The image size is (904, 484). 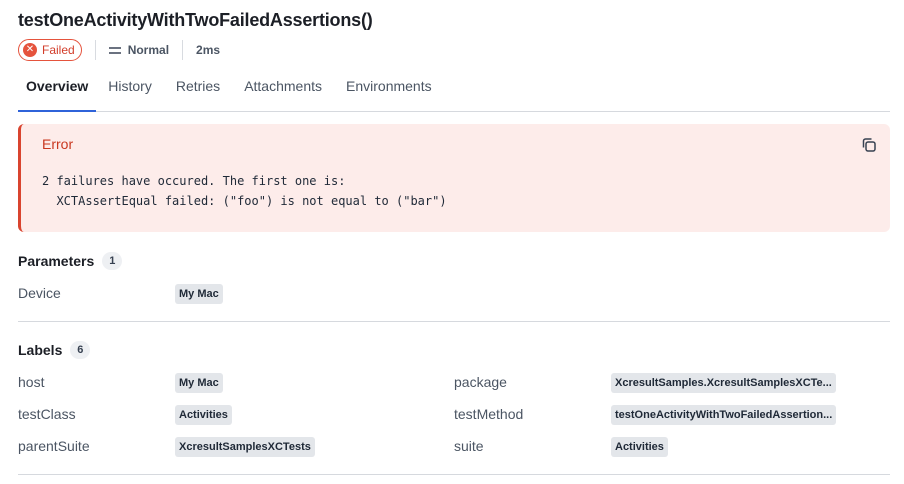 I want to click on param-key: Device, so click(x=39, y=293).